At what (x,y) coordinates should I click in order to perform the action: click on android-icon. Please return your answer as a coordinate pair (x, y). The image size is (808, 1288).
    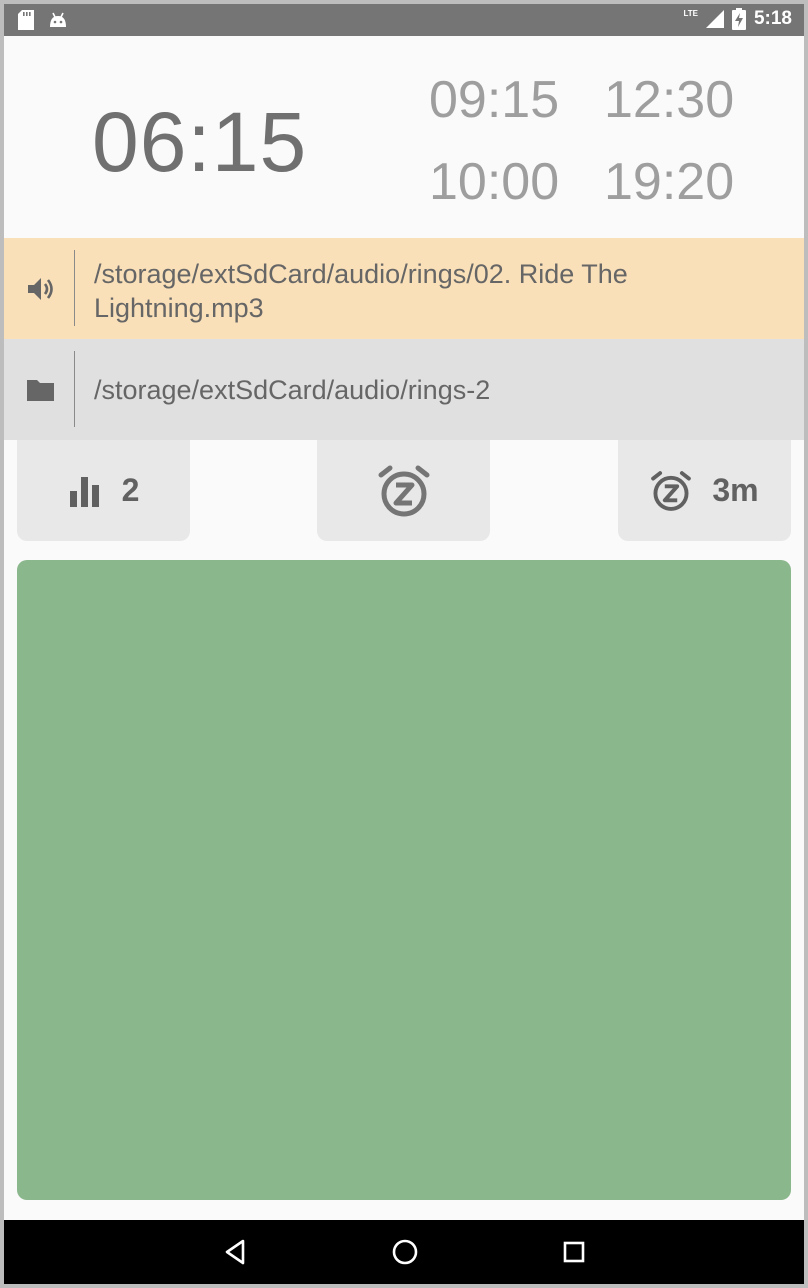
    Looking at the image, I should click on (58, 19).